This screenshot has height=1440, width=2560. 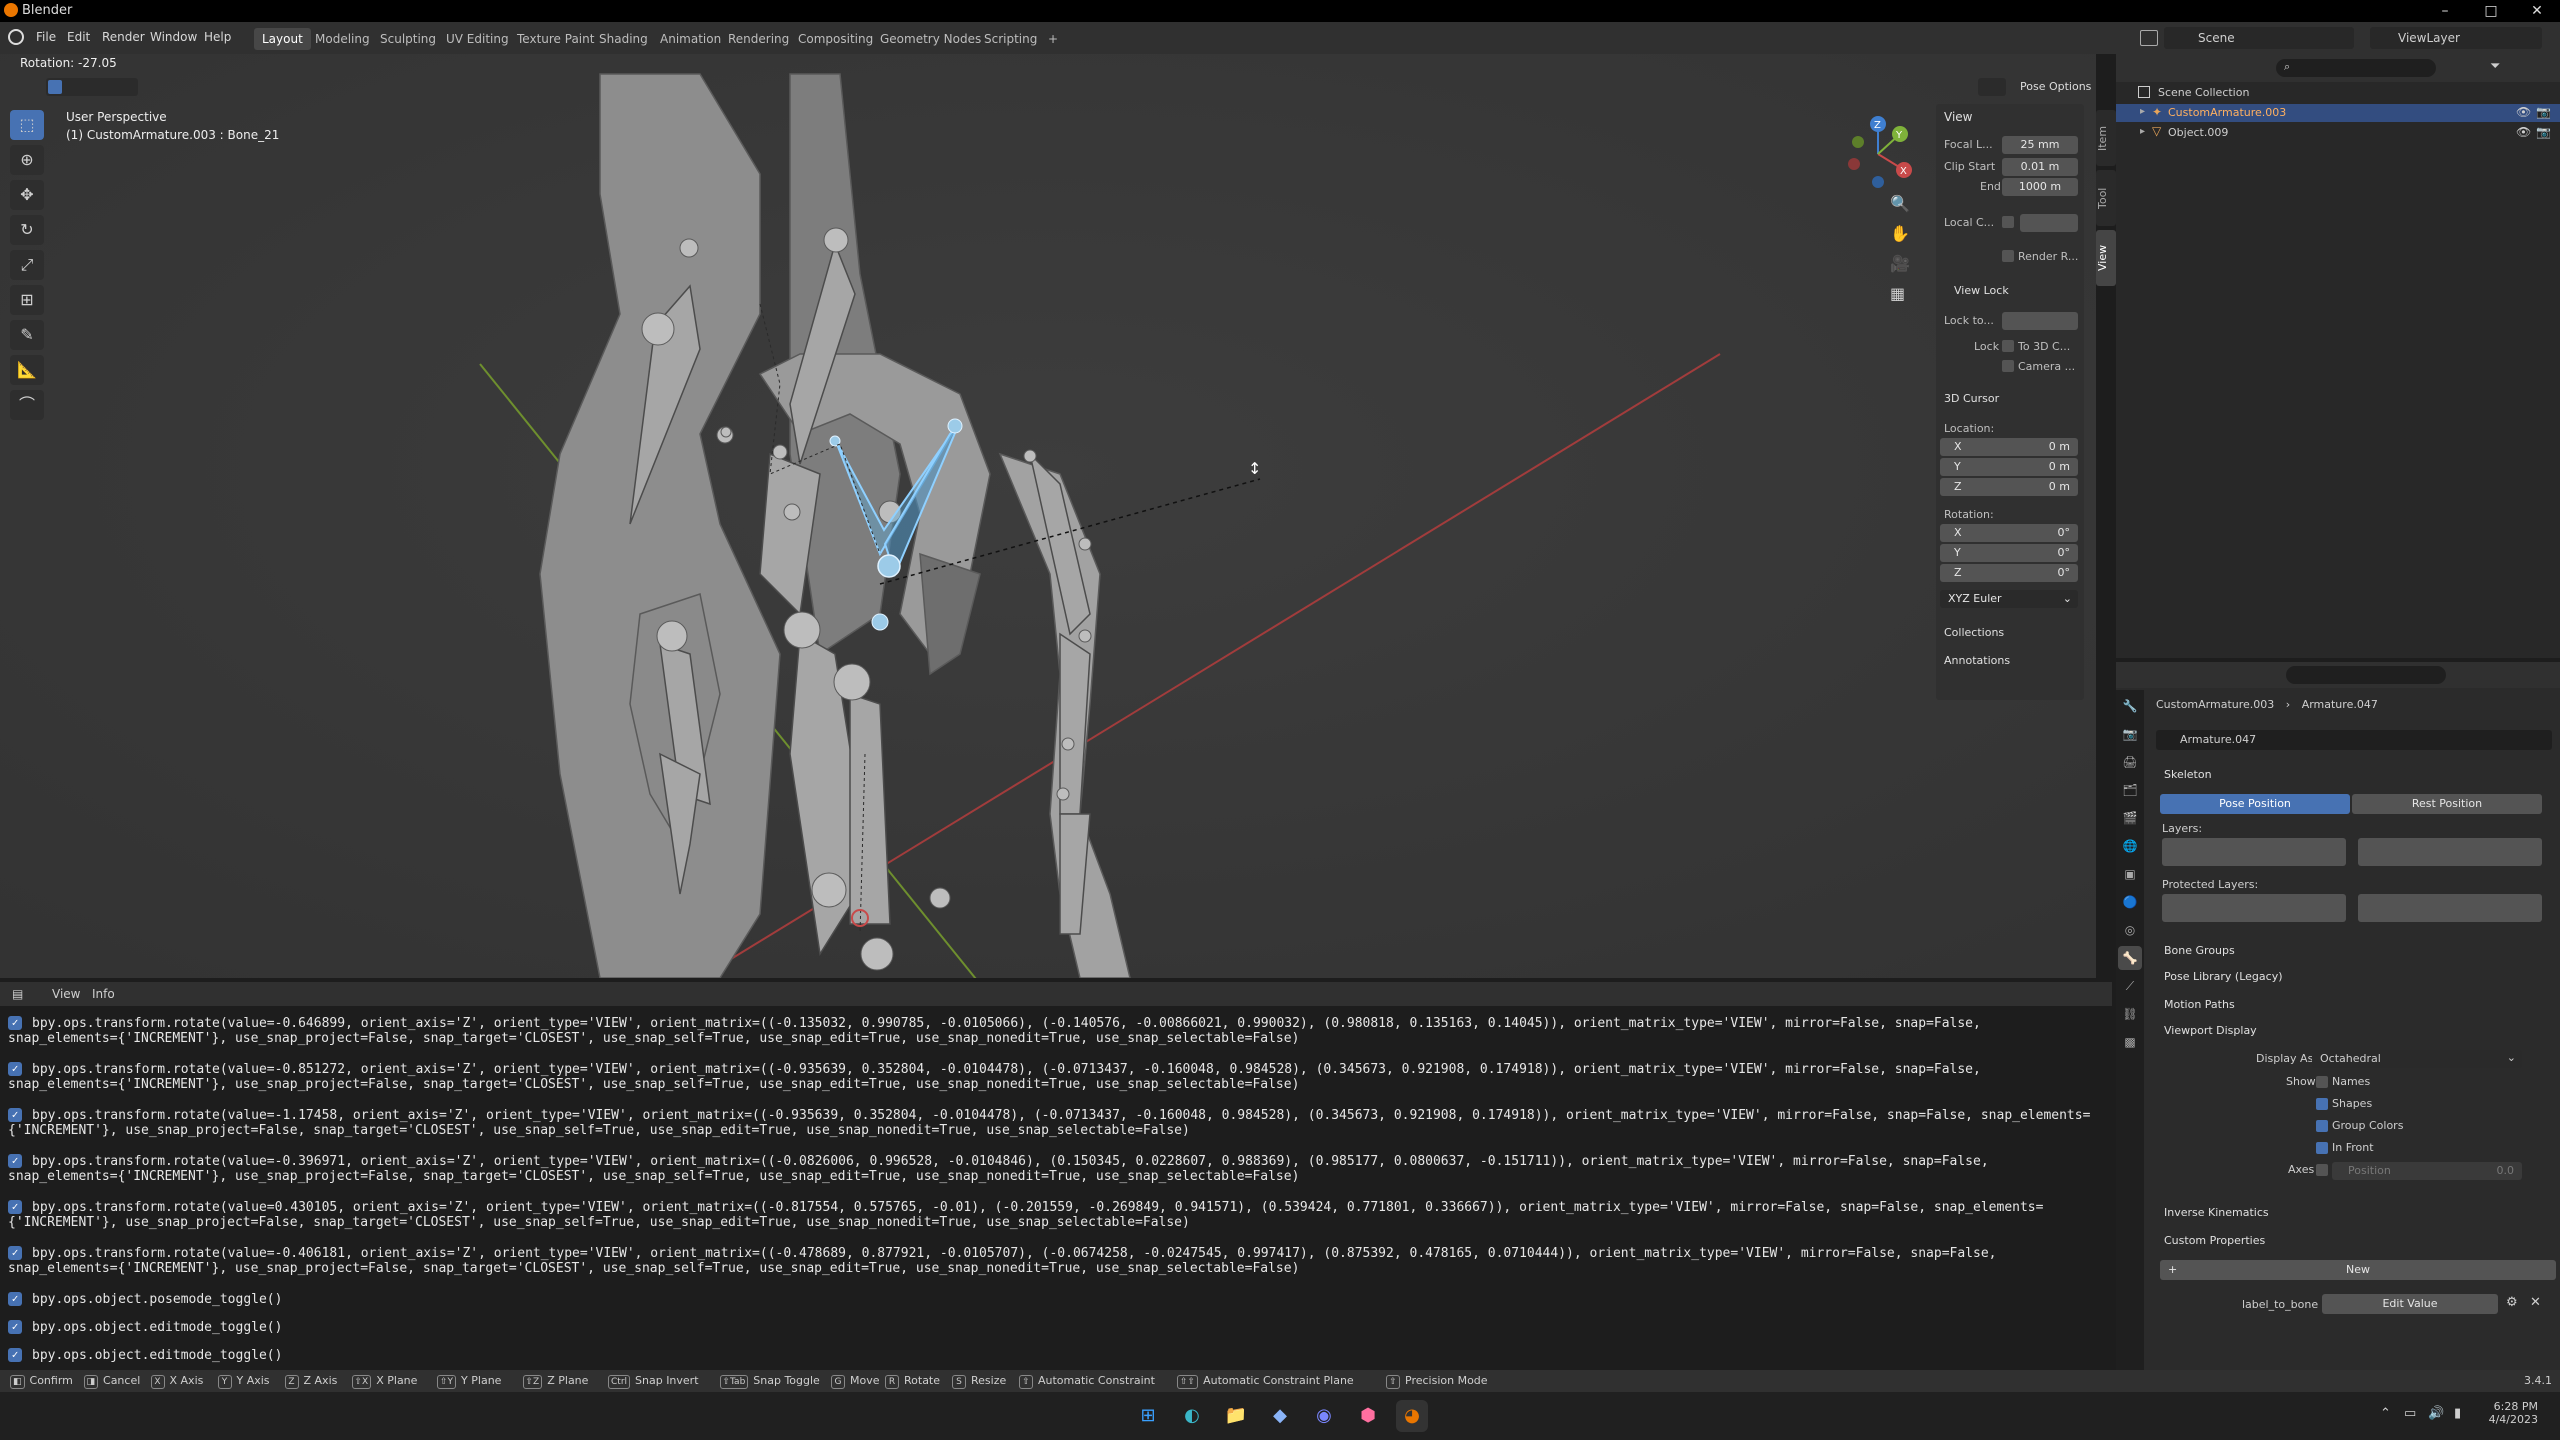 I want to click on tray-chevron-icon: ⌃, so click(x=2385, y=1413).